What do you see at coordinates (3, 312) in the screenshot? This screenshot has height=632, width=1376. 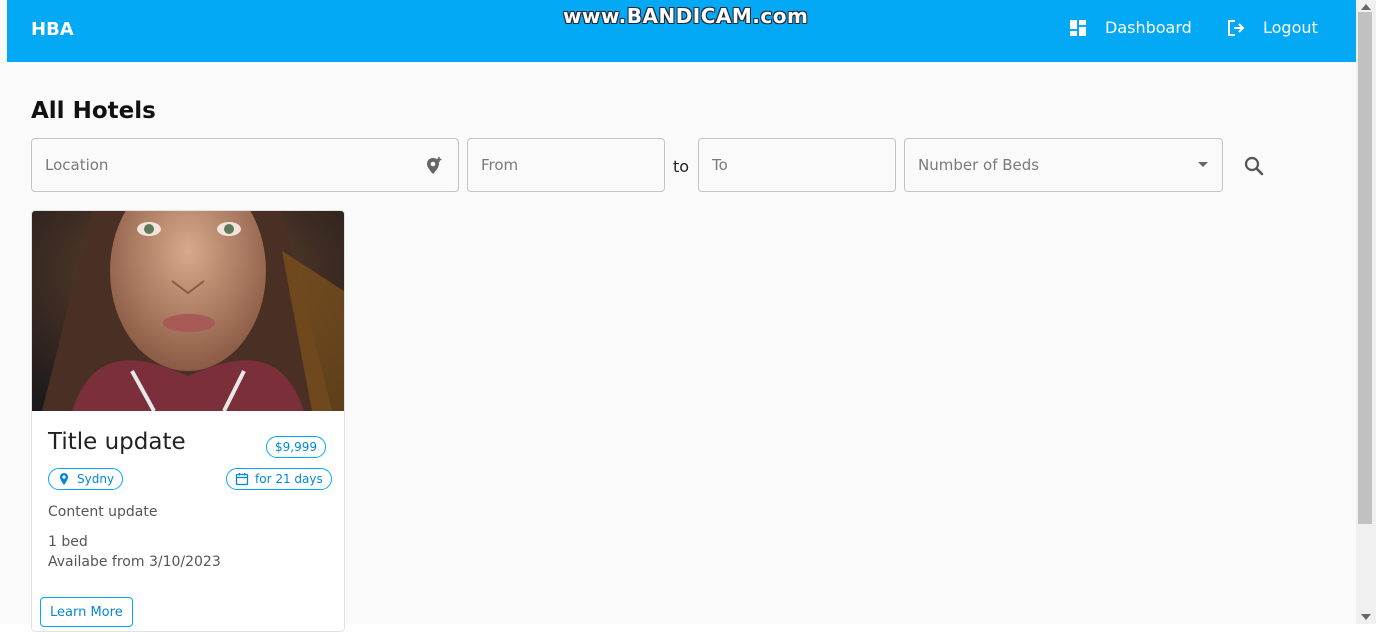 I see `page-left-edge` at bounding box center [3, 312].